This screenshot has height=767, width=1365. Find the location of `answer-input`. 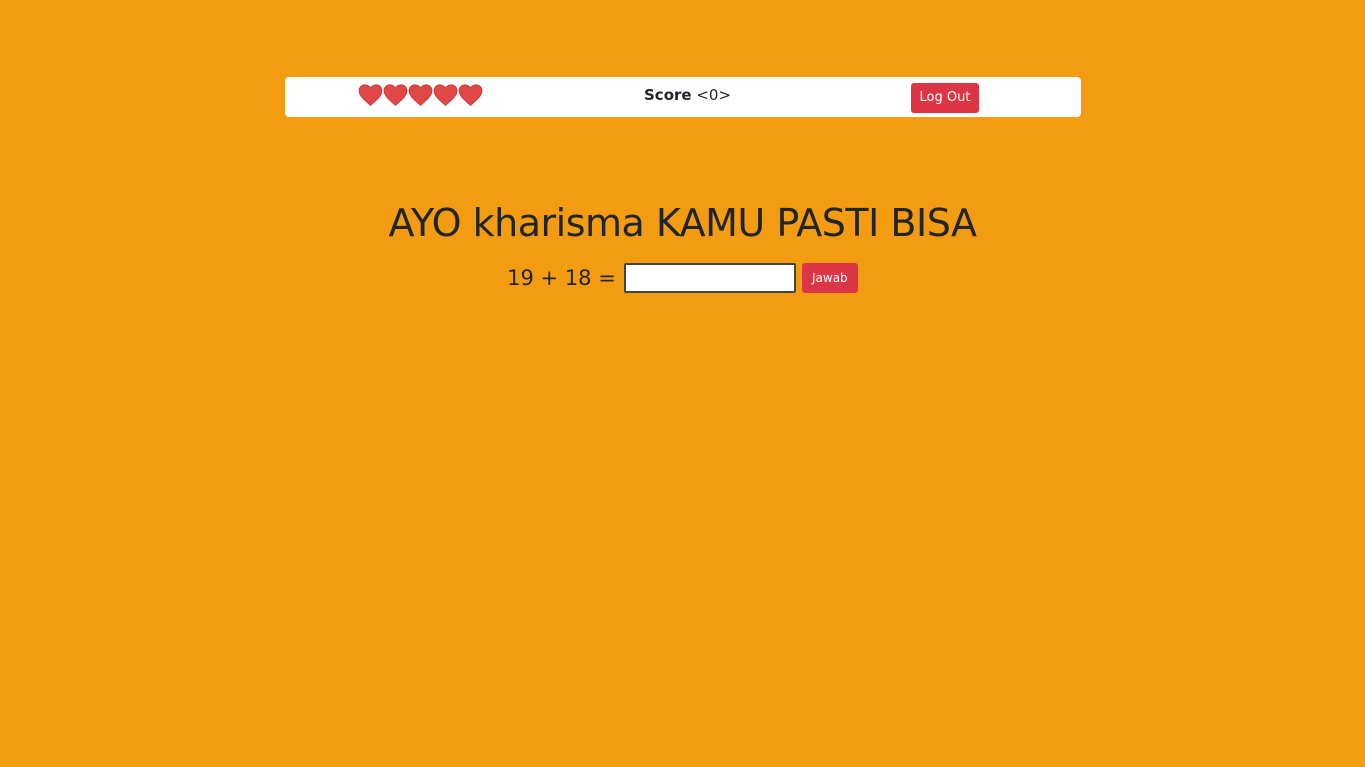

answer-input is located at coordinates (709, 278).